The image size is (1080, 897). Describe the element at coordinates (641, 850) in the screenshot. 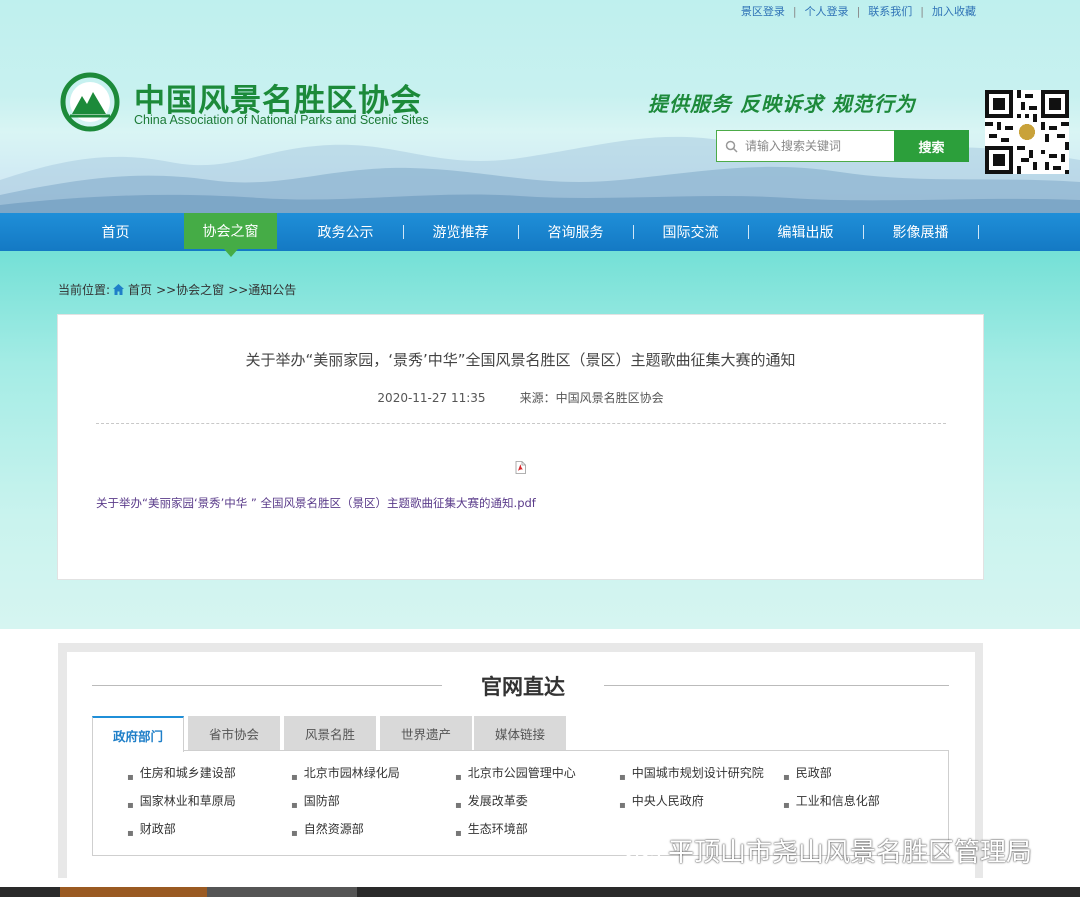

I see `wechat-icon` at that location.